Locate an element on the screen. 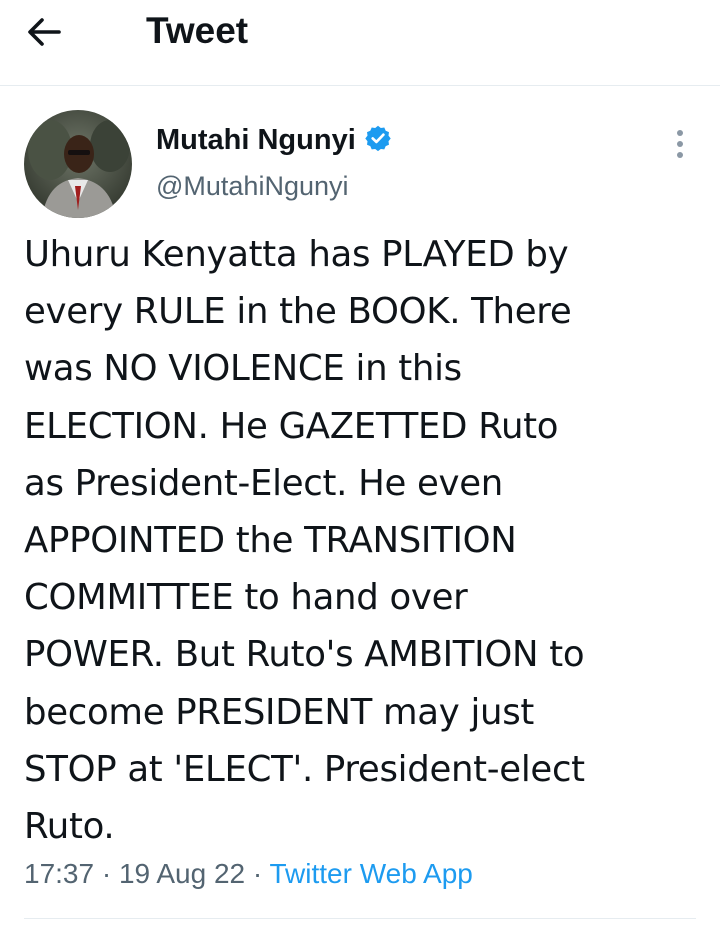 This screenshot has width=720, height=930. tweet-time: 17:37 is located at coordinates (59, 873).